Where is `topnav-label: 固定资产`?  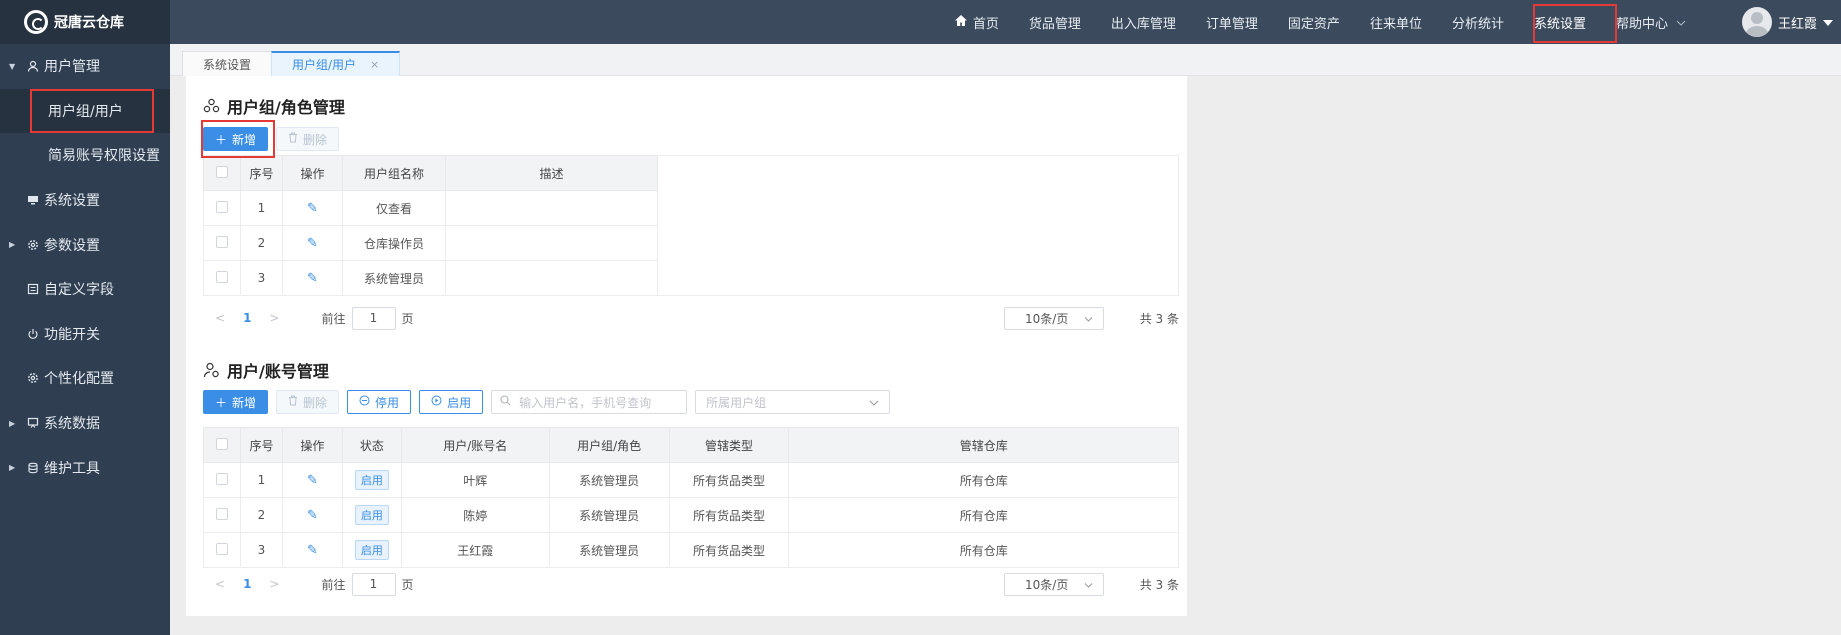
topnav-label: 固定资产 is located at coordinates (1313, 24).